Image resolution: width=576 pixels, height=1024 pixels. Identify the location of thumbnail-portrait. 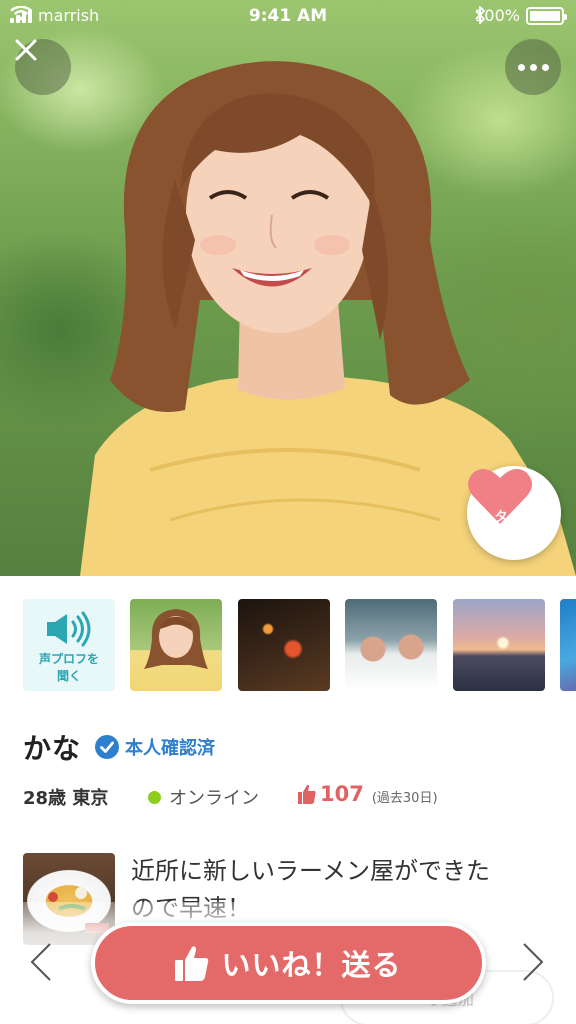
(176, 639).